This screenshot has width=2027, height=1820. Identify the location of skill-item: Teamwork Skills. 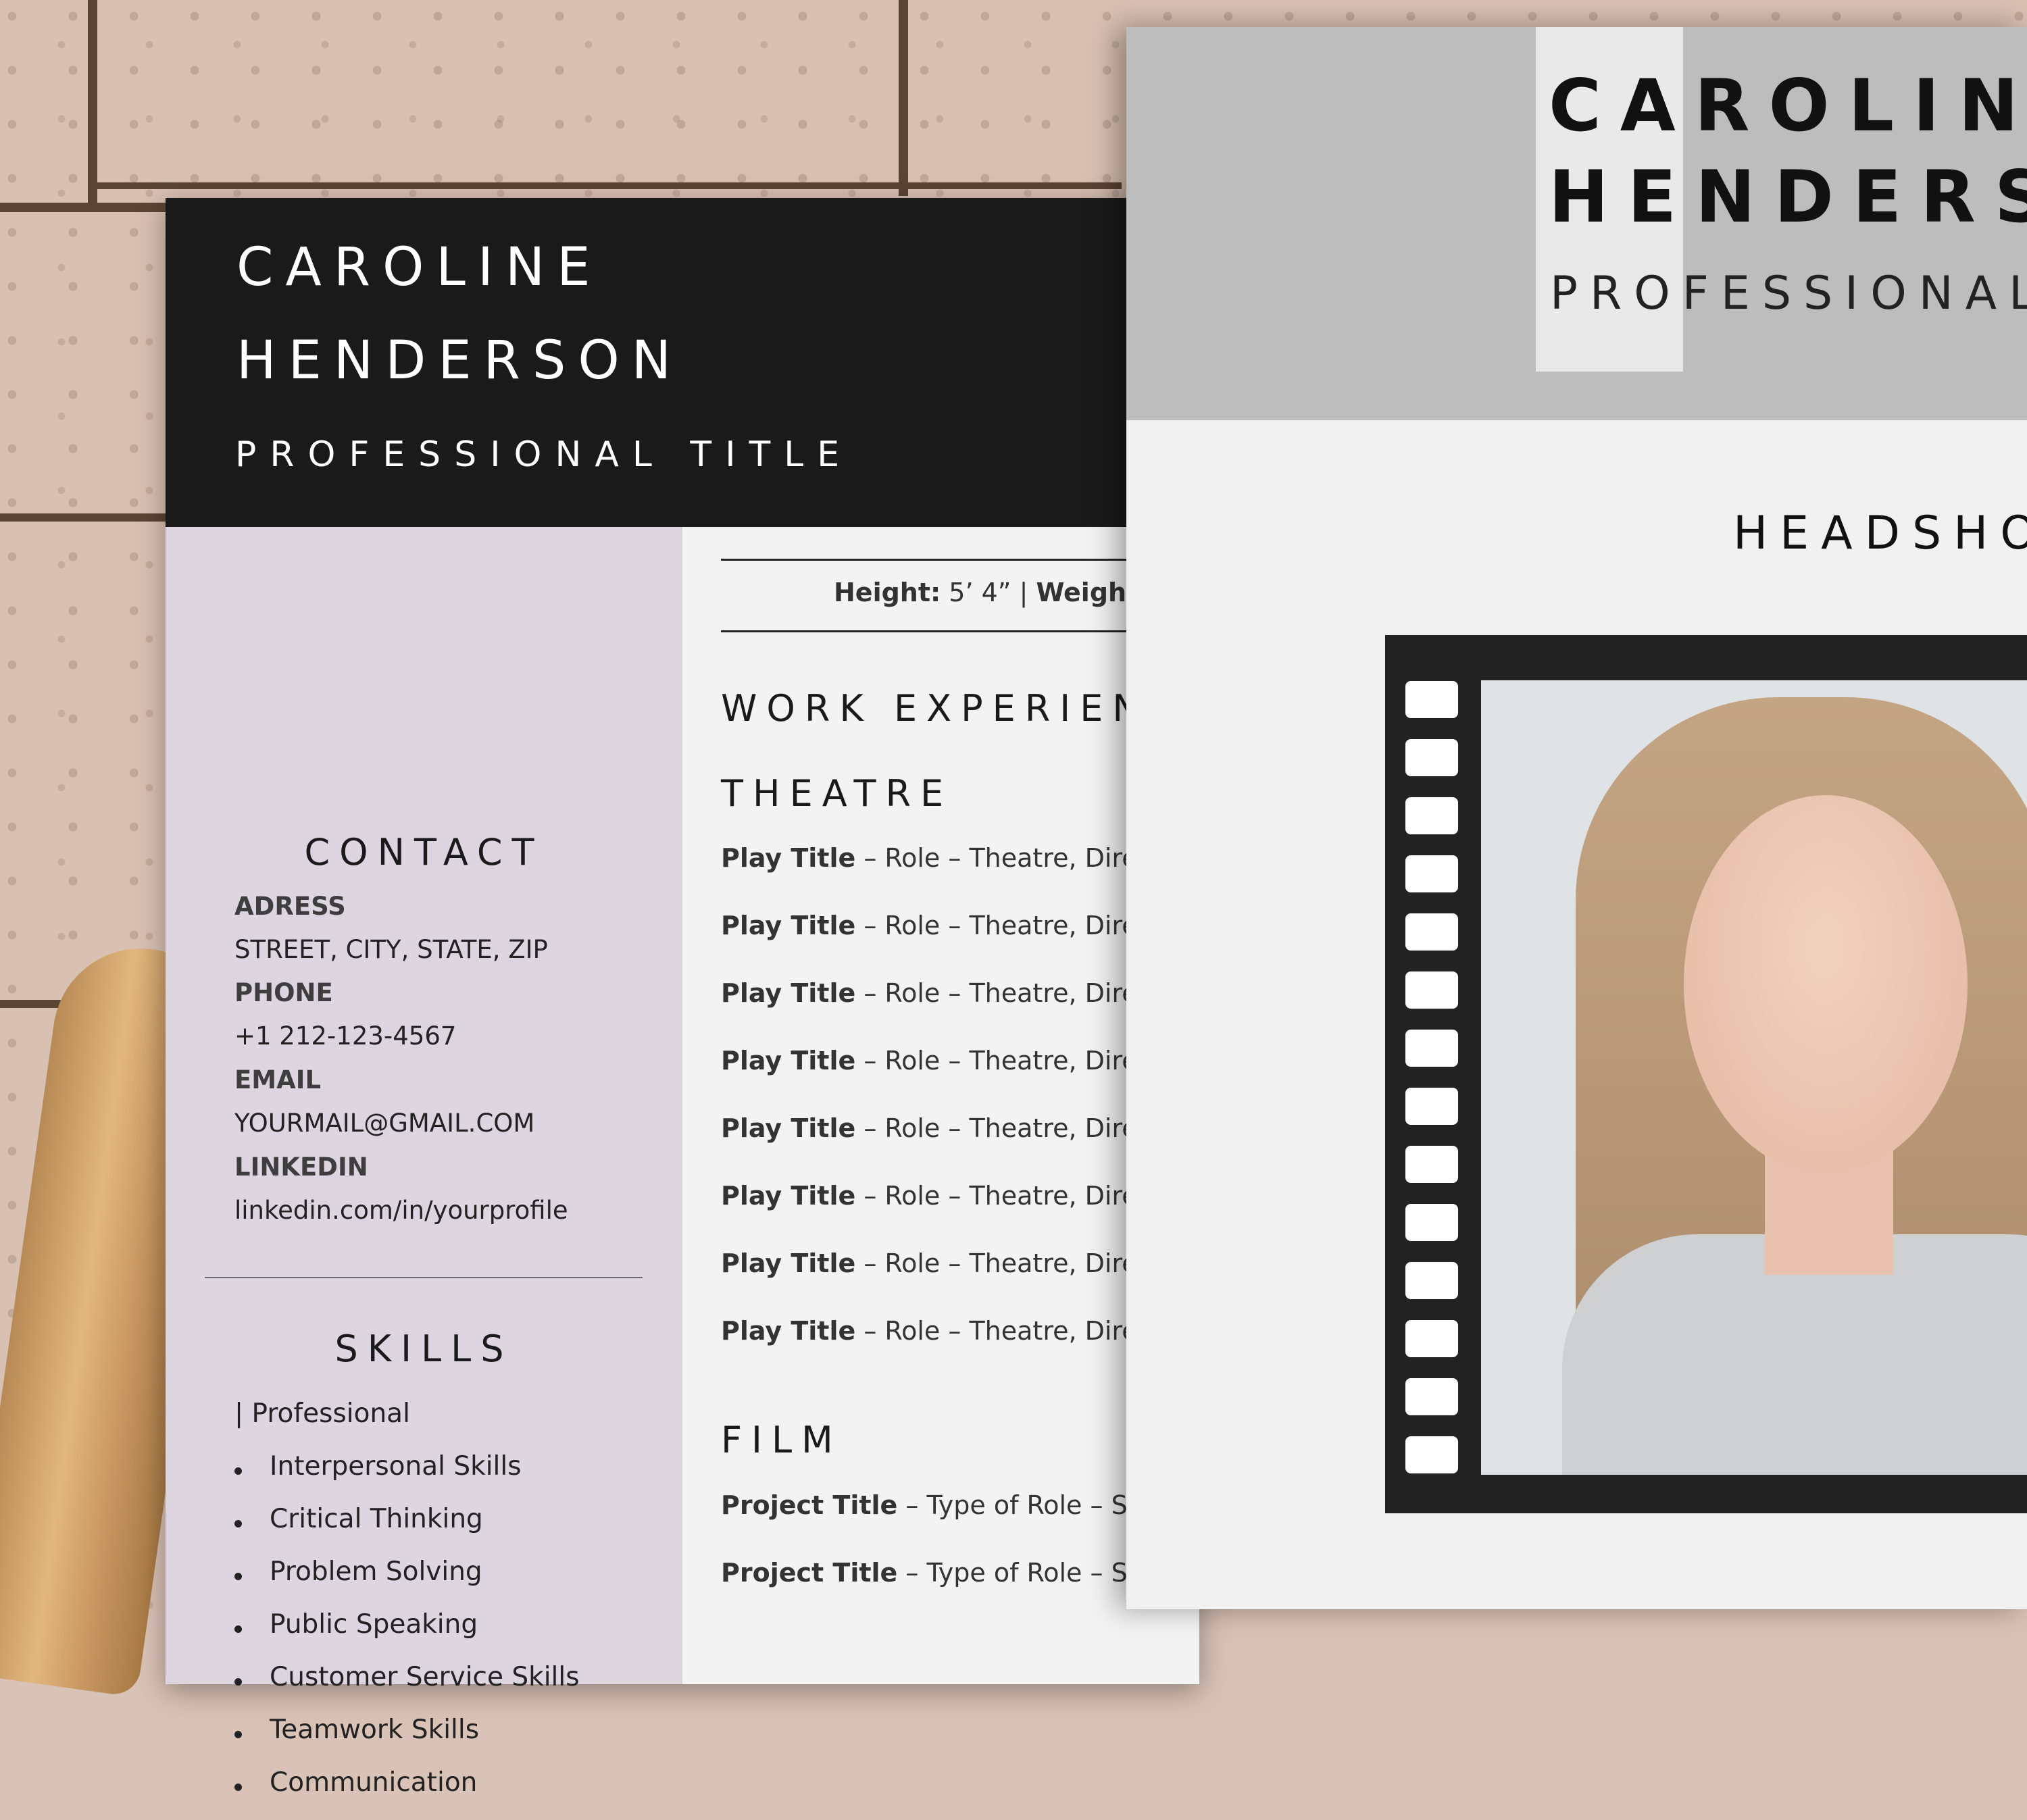
(407, 1741).